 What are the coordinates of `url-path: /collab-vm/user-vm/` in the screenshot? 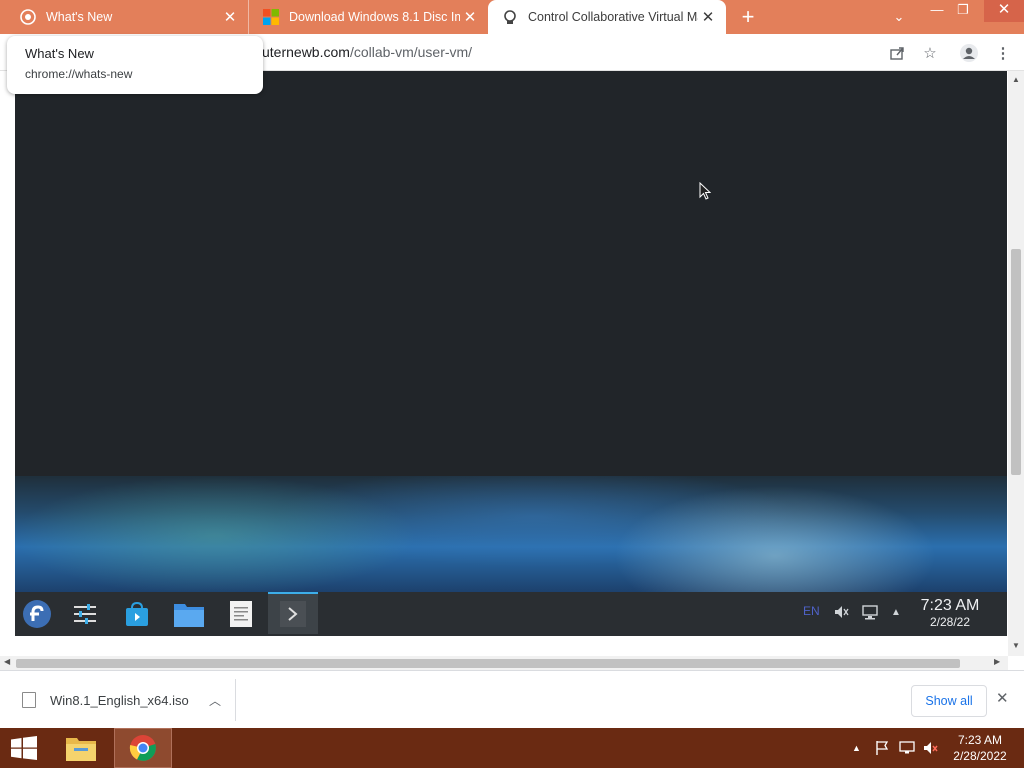 It's located at (411, 52).